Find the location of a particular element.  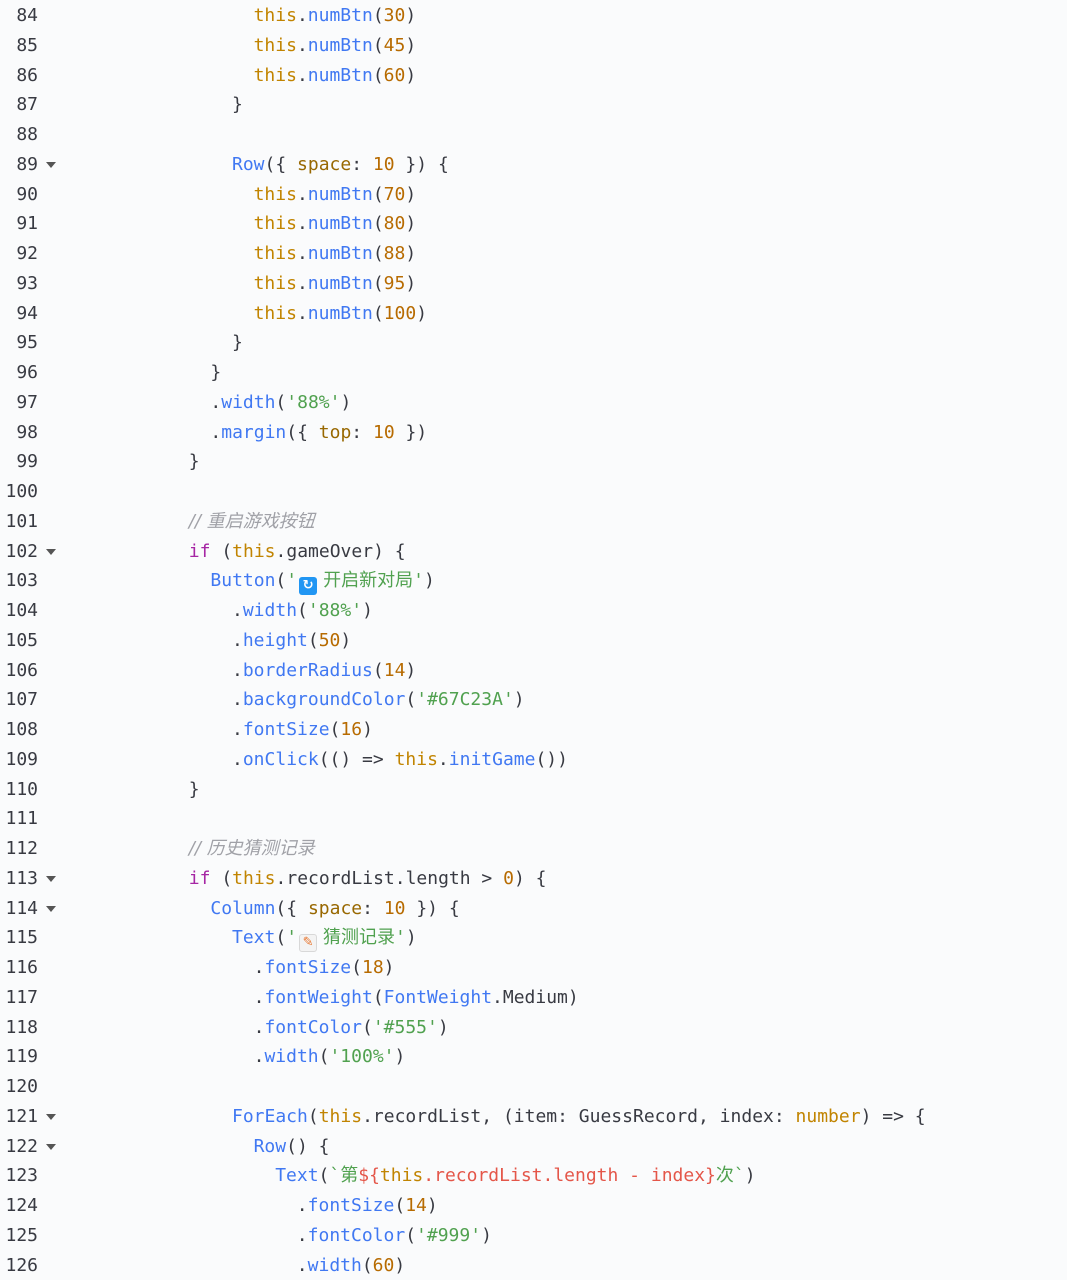

line-number: 91 is located at coordinates (21, 224).